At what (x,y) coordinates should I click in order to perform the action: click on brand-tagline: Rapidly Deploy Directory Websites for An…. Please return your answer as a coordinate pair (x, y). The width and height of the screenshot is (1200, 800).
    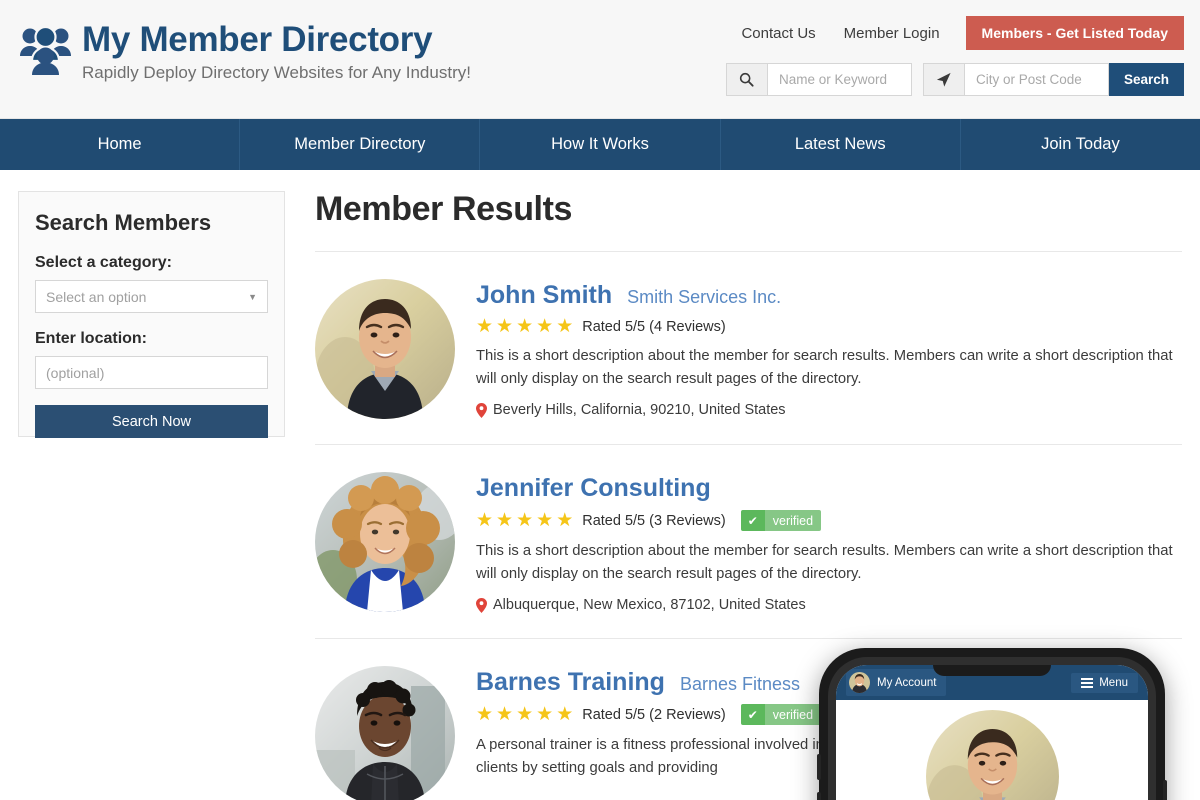
    Looking at the image, I should click on (276, 72).